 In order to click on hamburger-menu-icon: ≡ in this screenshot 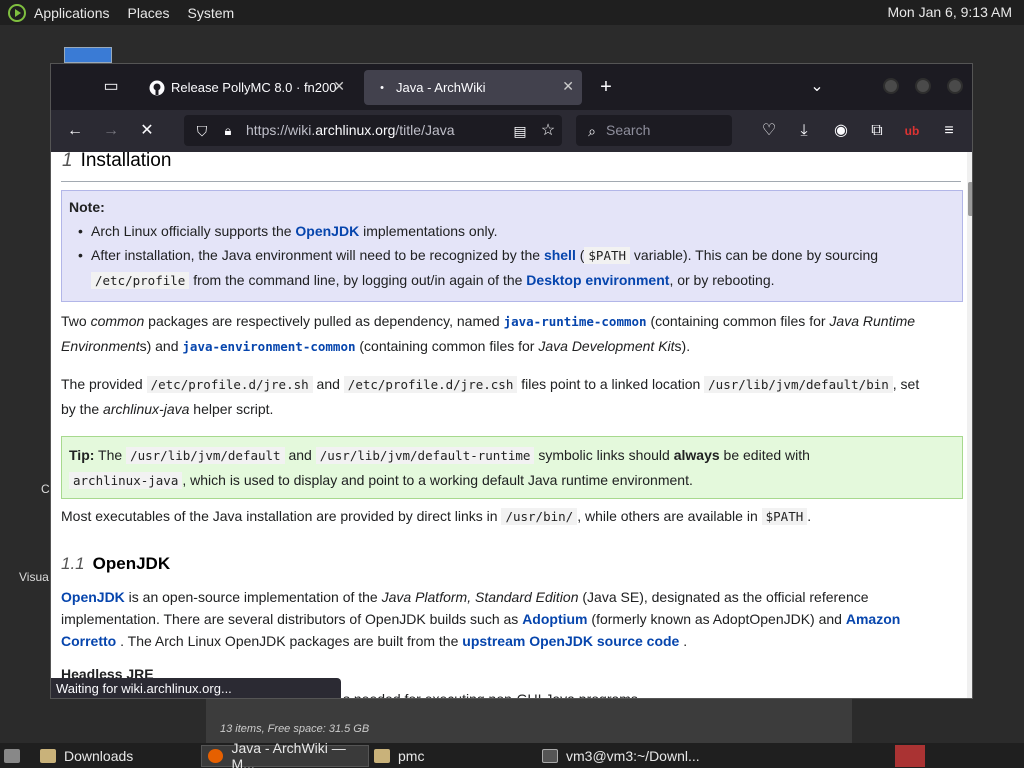, I will do `click(949, 131)`.